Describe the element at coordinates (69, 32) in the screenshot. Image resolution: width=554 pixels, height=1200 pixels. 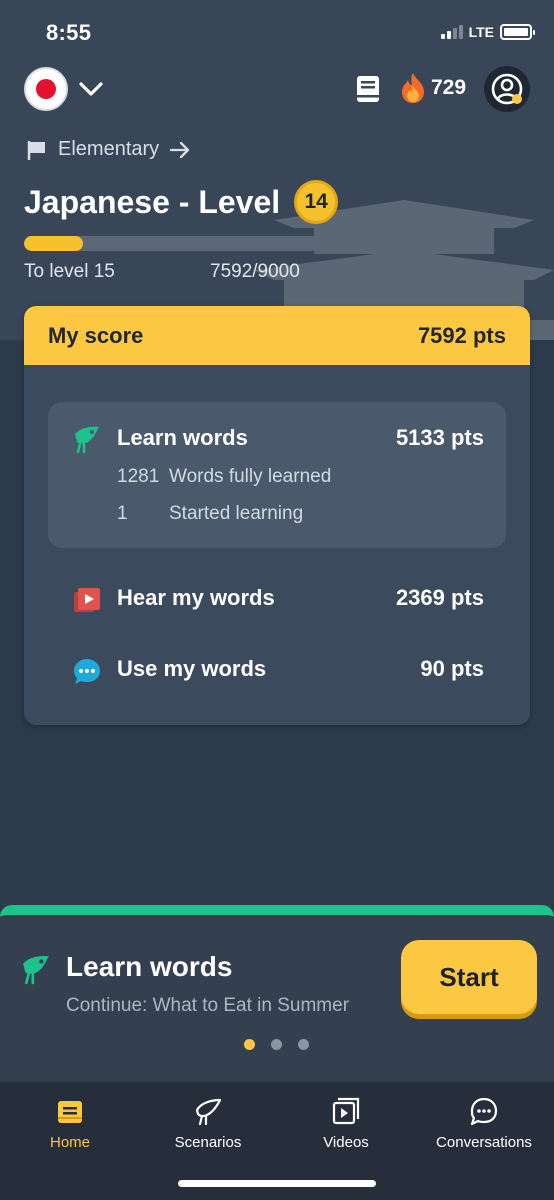
I see `status-time: 8:55` at that location.